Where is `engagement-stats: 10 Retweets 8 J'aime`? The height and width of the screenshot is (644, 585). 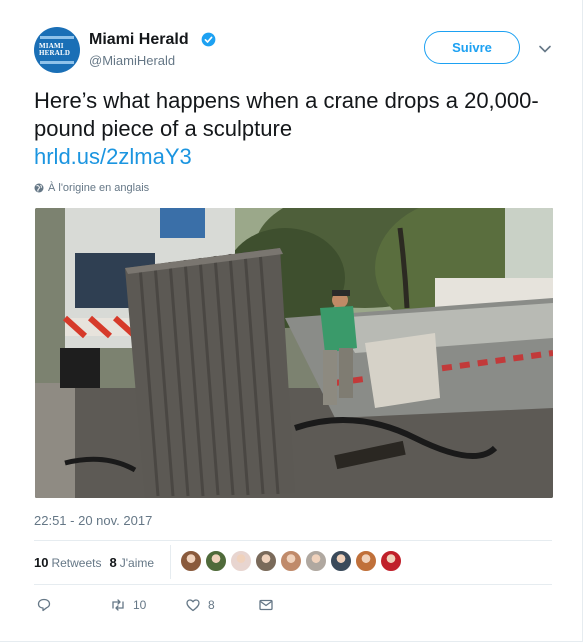 engagement-stats: 10 Retweets 8 J'aime is located at coordinates (94, 562).